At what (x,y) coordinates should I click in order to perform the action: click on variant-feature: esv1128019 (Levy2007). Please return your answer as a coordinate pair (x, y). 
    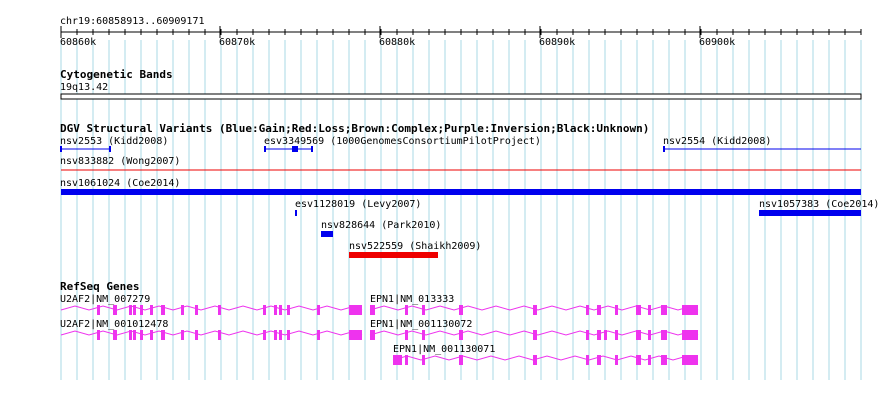
    Looking at the image, I should click on (358, 207).